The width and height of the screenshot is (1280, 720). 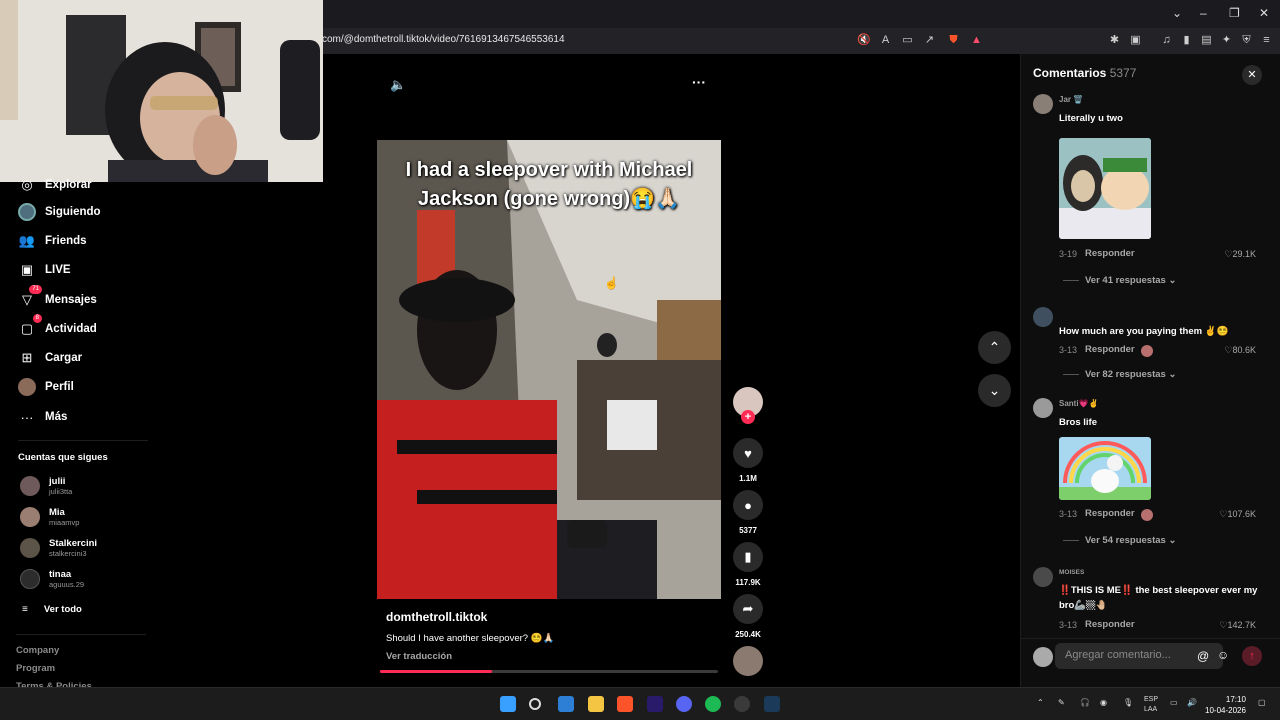 What do you see at coordinates (54, 185) in the screenshot?
I see `sidebar-item-explore: ◎ Explorar` at bounding box center [54, 185].